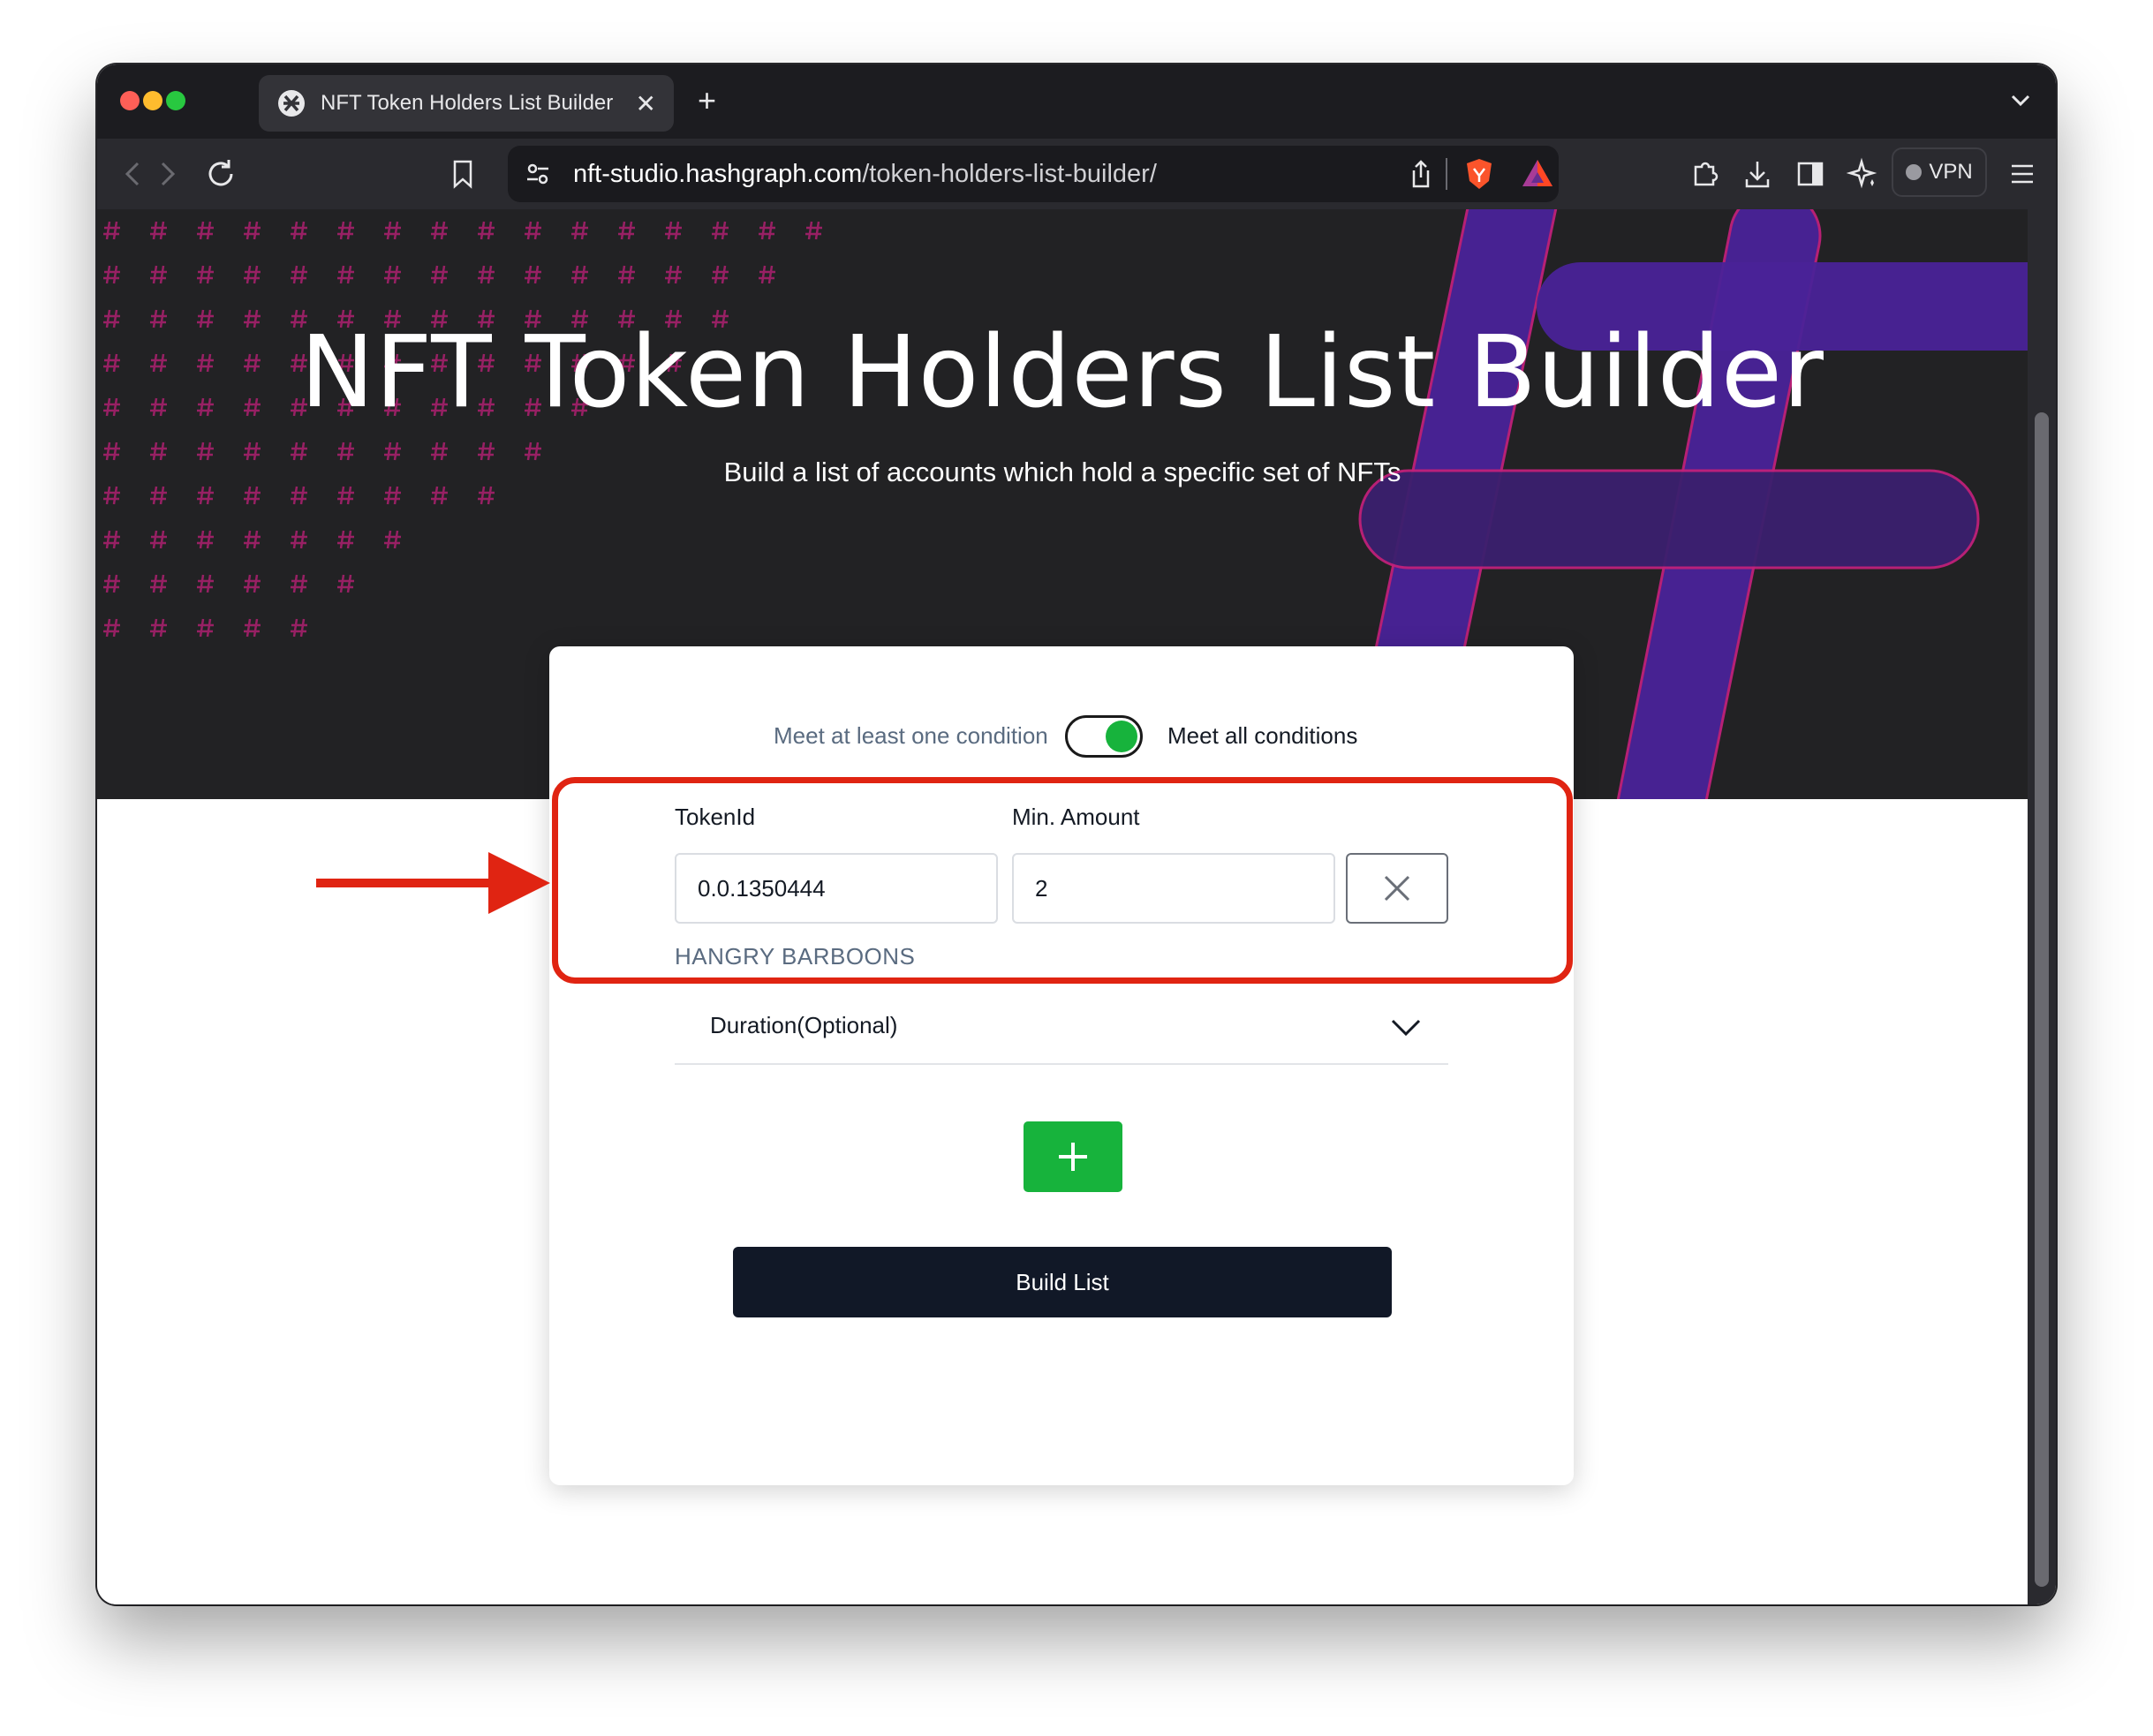 The image size is (2153, 1736). What do you see at coordinates (134, 174) in the screenshot?
I see `back-icon` at bounding box center [134, 174].